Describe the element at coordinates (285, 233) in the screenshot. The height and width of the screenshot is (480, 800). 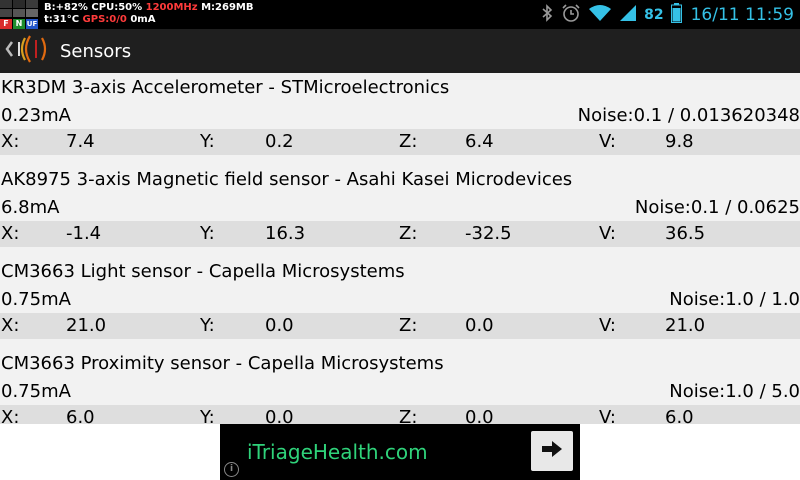
I see `y-value: 16.3` at that location.